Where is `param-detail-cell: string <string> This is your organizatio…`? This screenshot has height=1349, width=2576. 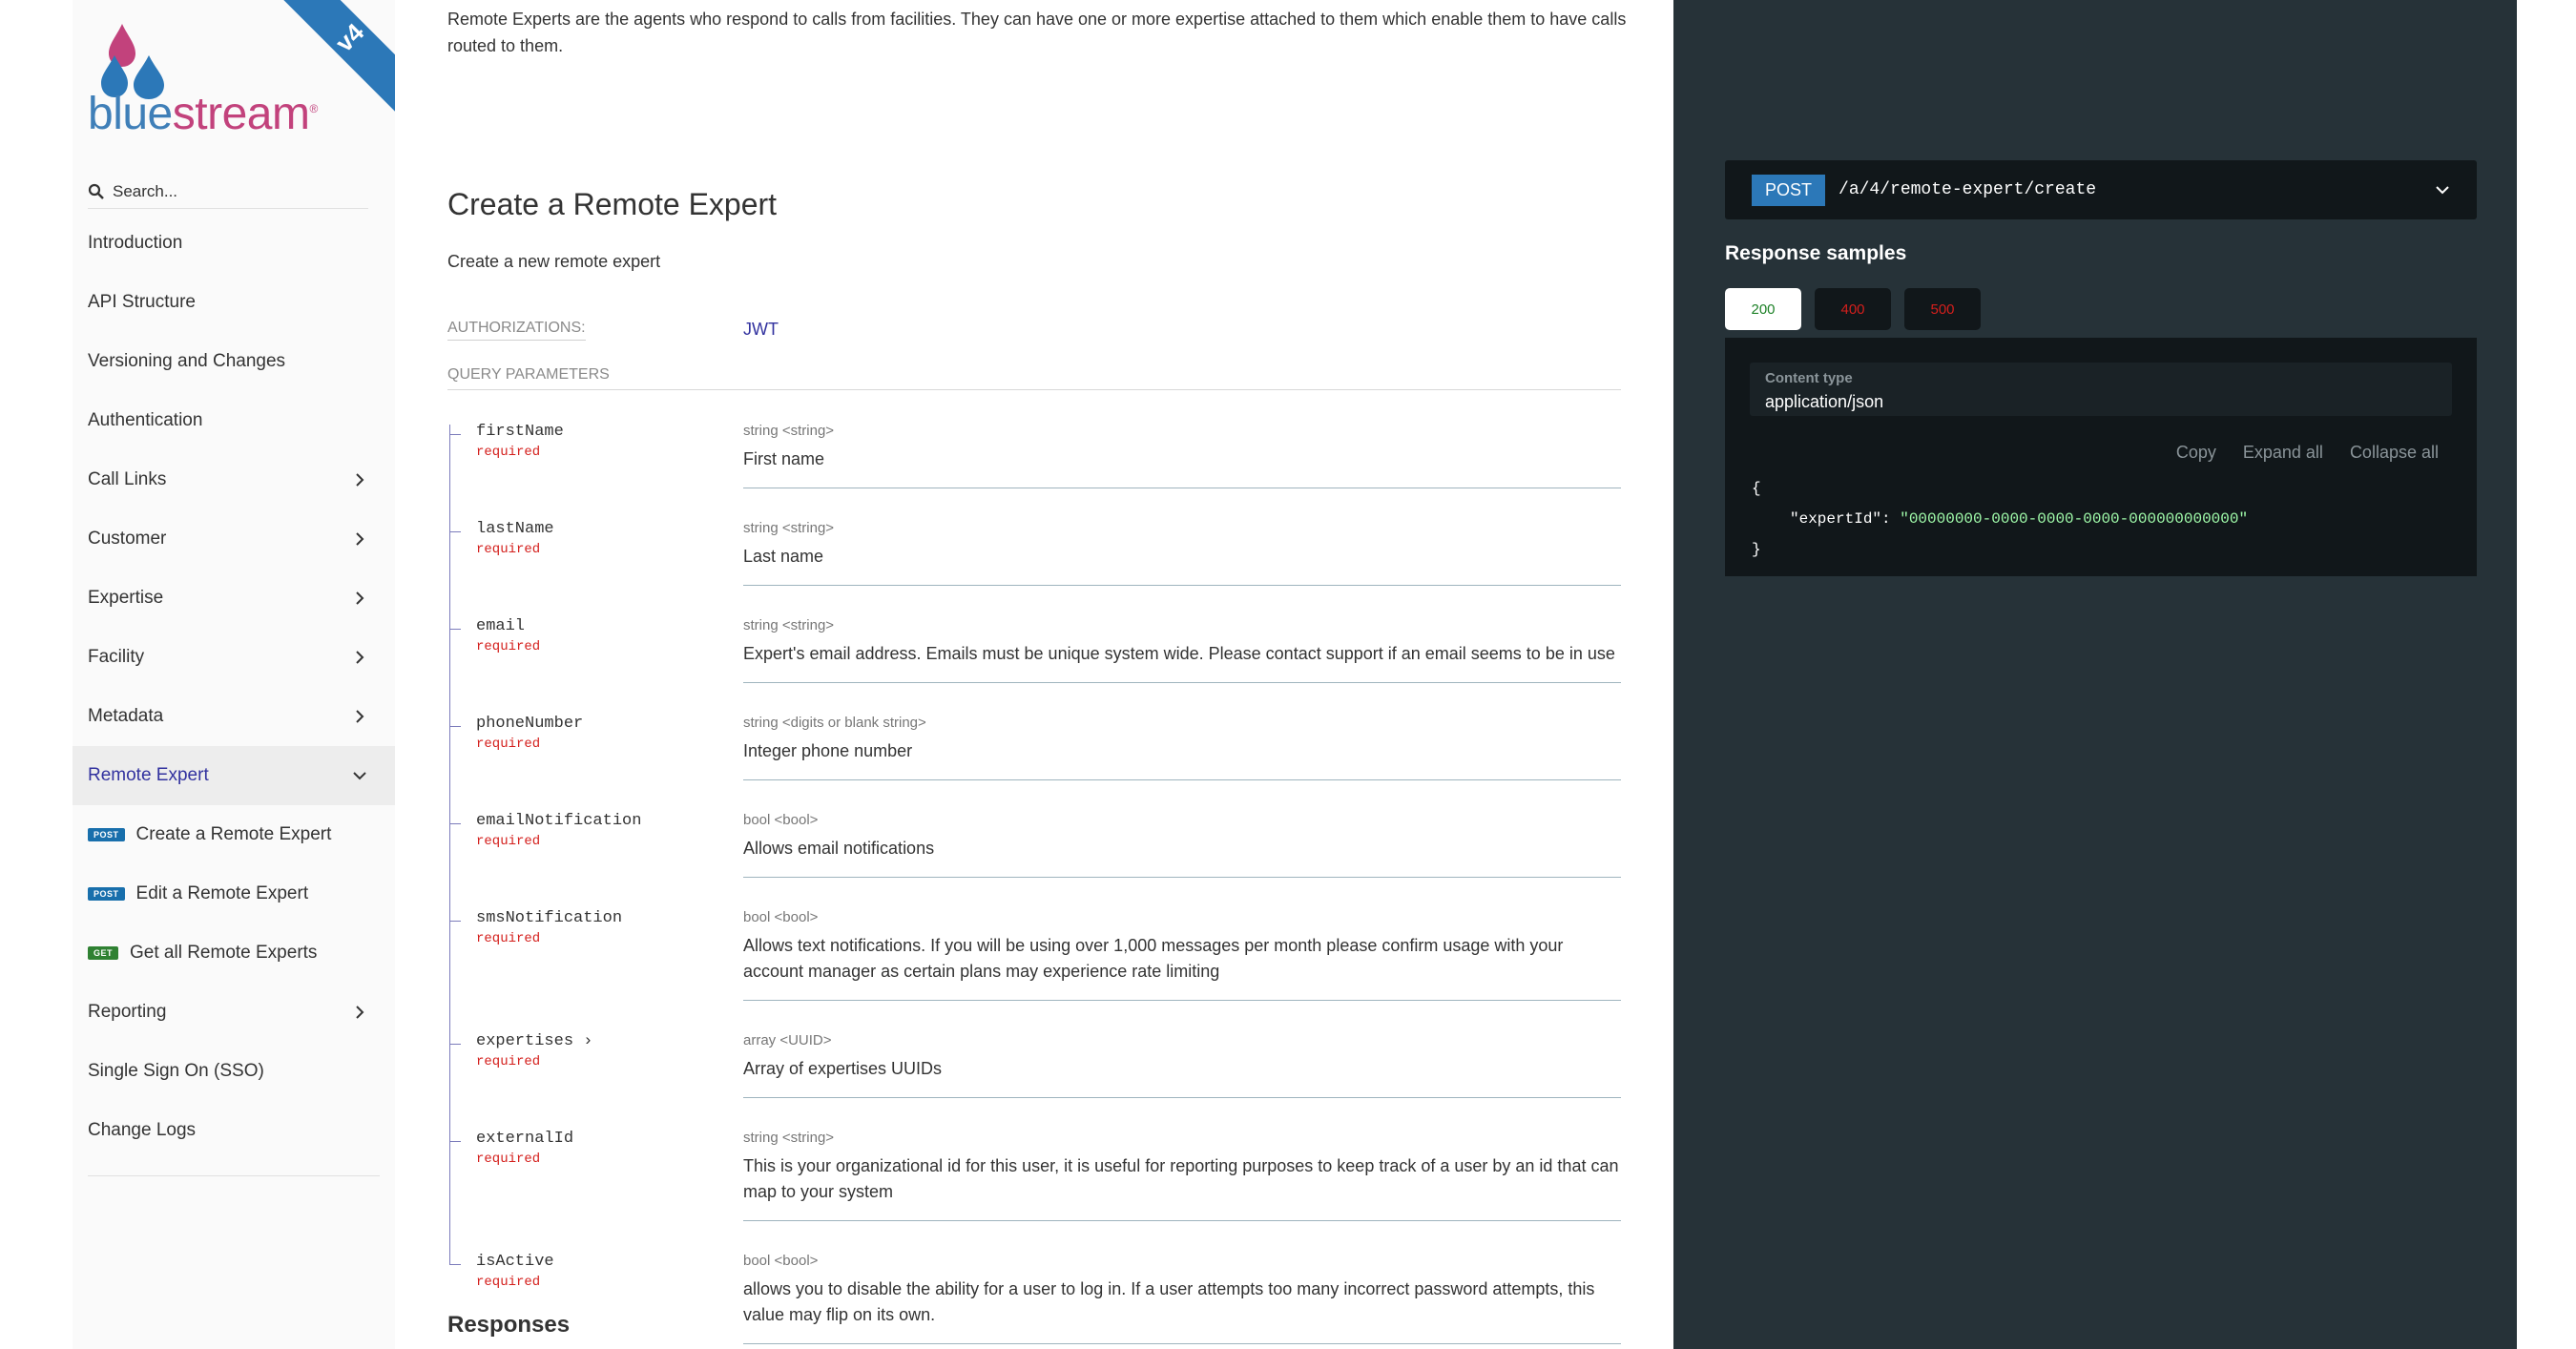 param-detail-cell: string <string> This is your organizatio… is located at coordinates (1182, 1159).